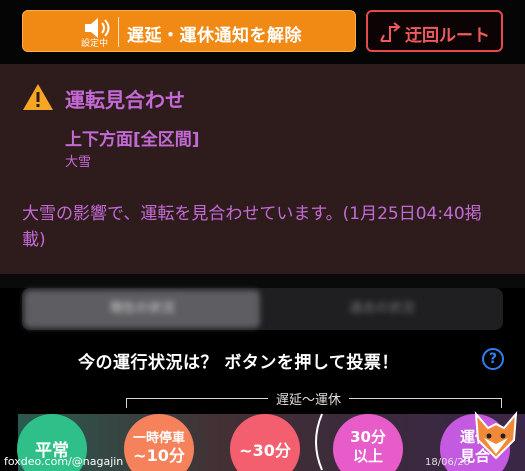 Image resolution: width=525 pixels, height=471 pixels. I want to click on button-divider, so click(118, 32).